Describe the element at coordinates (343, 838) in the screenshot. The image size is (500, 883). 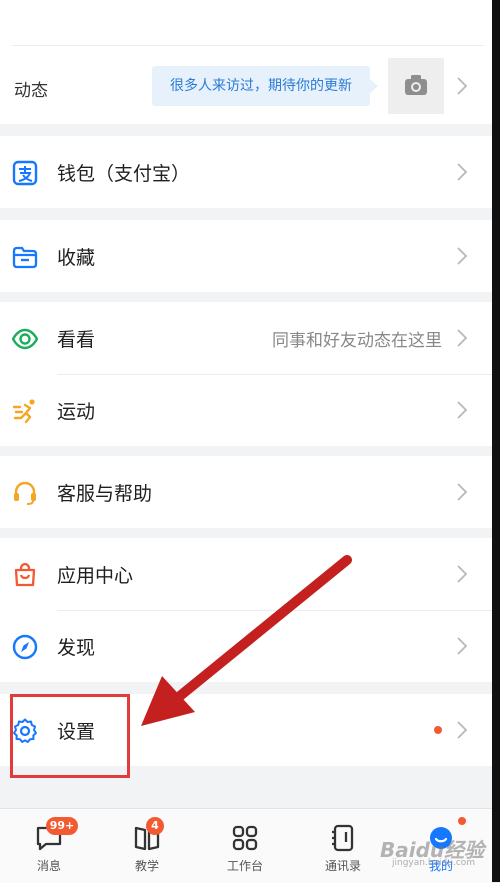
I see `address-book-icon` at that location.